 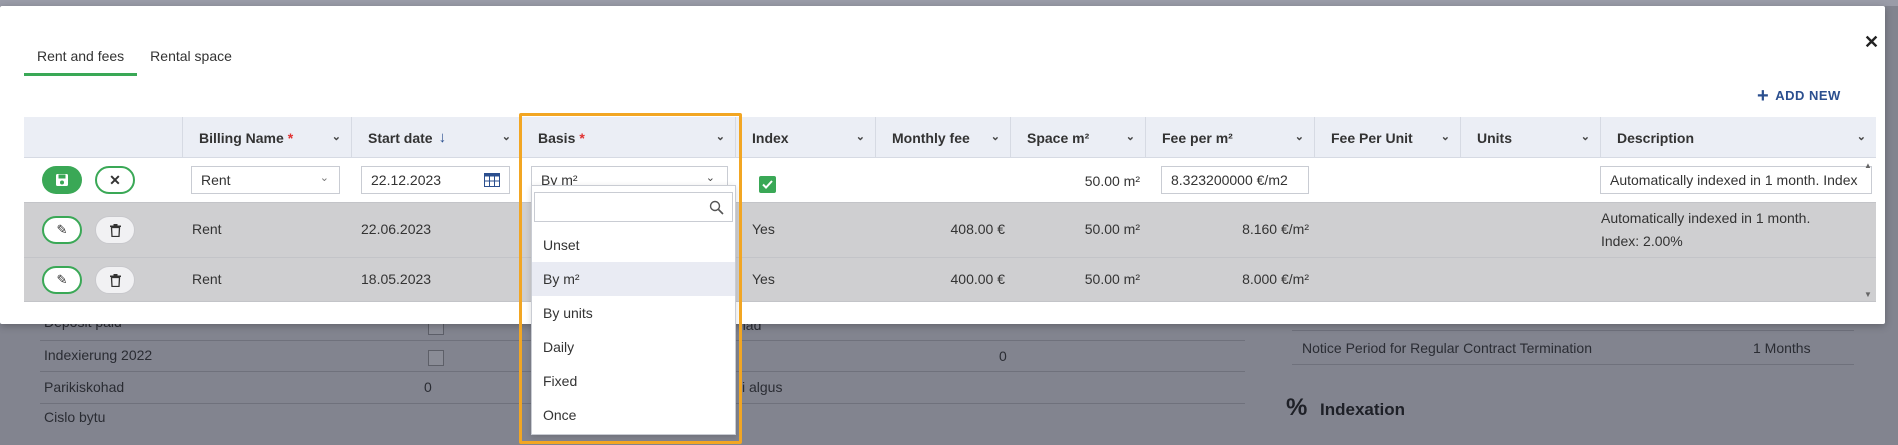 I want to click on billing-name-select: Rent ⌄, so click(x=265, y=180).